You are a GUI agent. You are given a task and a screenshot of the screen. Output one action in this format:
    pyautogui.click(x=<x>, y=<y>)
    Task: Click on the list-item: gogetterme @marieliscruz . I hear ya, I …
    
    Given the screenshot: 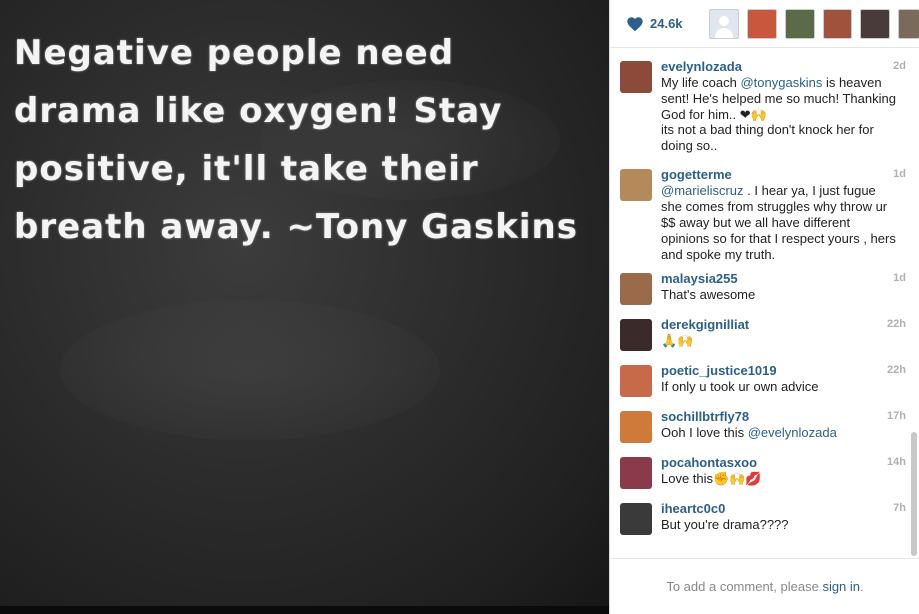 What is the action you would take?
    pyautogui.click(x=760, y=218)
    